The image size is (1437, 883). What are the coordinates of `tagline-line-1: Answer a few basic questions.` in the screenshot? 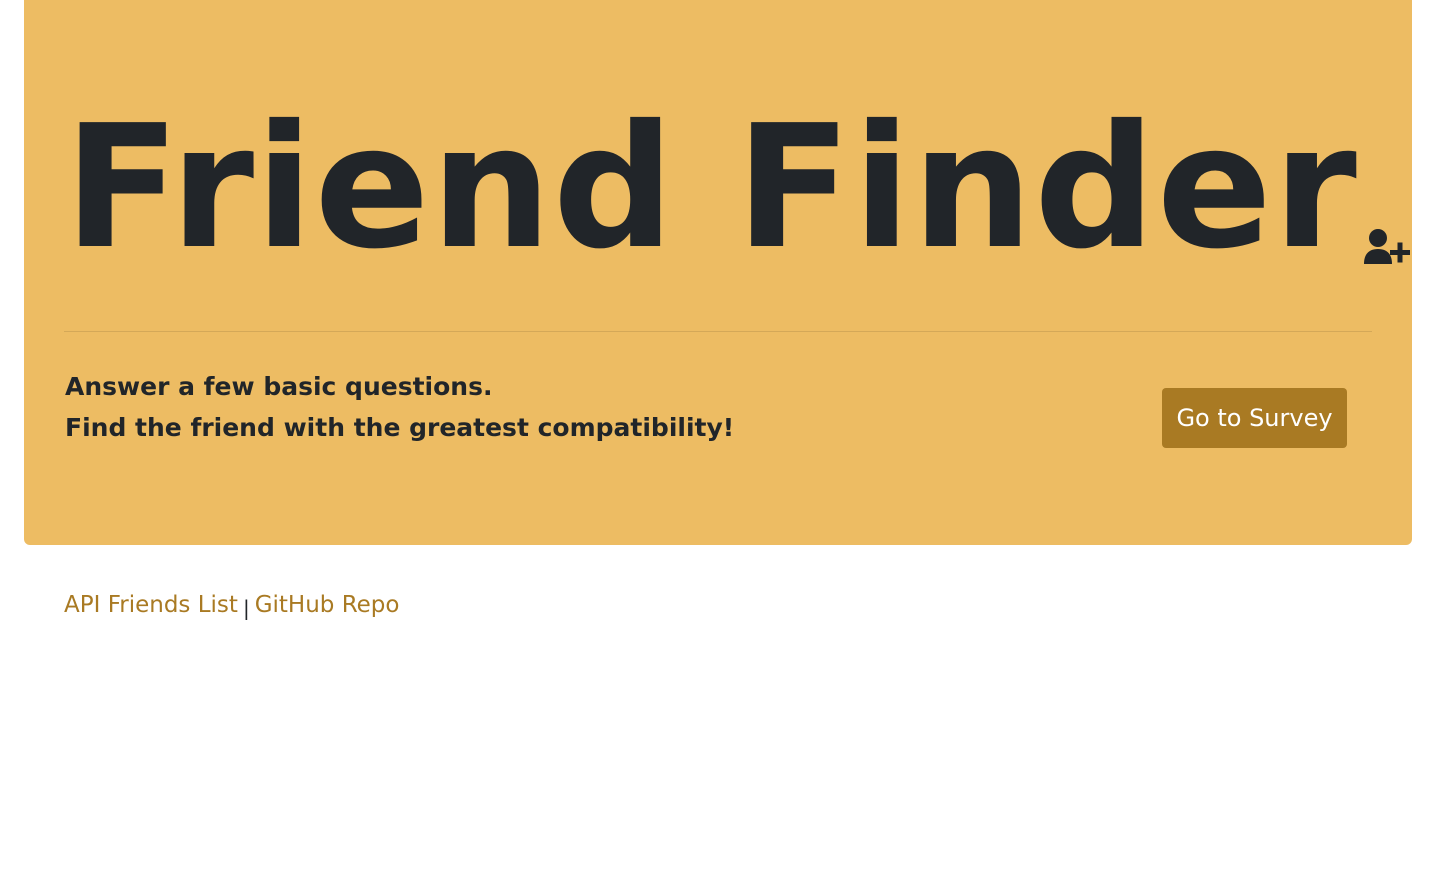 It's located at (279, 386).